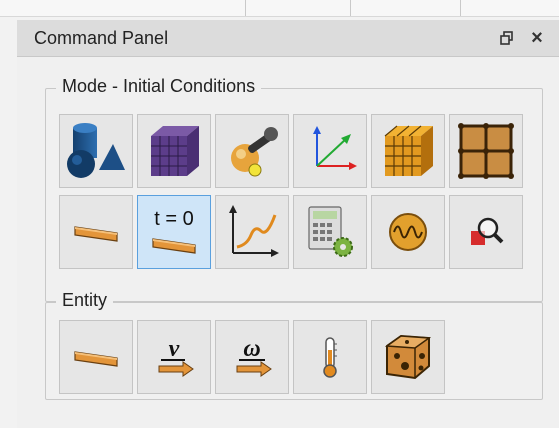 Image resolution: width=559 pixels, height=428 pixels. I want to click on angular-velocity-tool-button: ω, so click(252, 357).